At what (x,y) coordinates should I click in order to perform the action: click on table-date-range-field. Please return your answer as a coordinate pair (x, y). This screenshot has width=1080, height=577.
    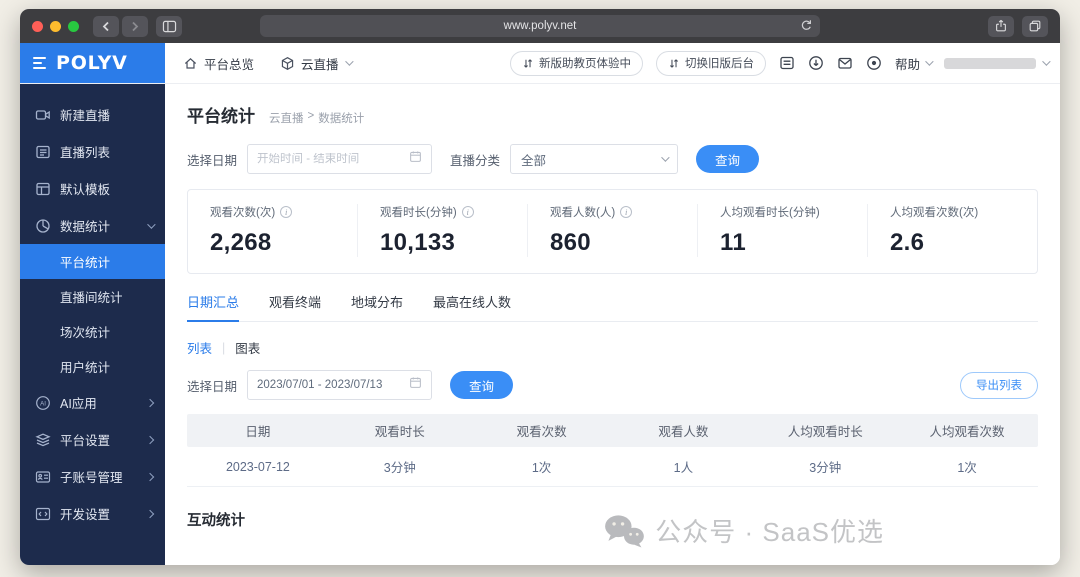
    Looking at the image, I should click on (340, 385).